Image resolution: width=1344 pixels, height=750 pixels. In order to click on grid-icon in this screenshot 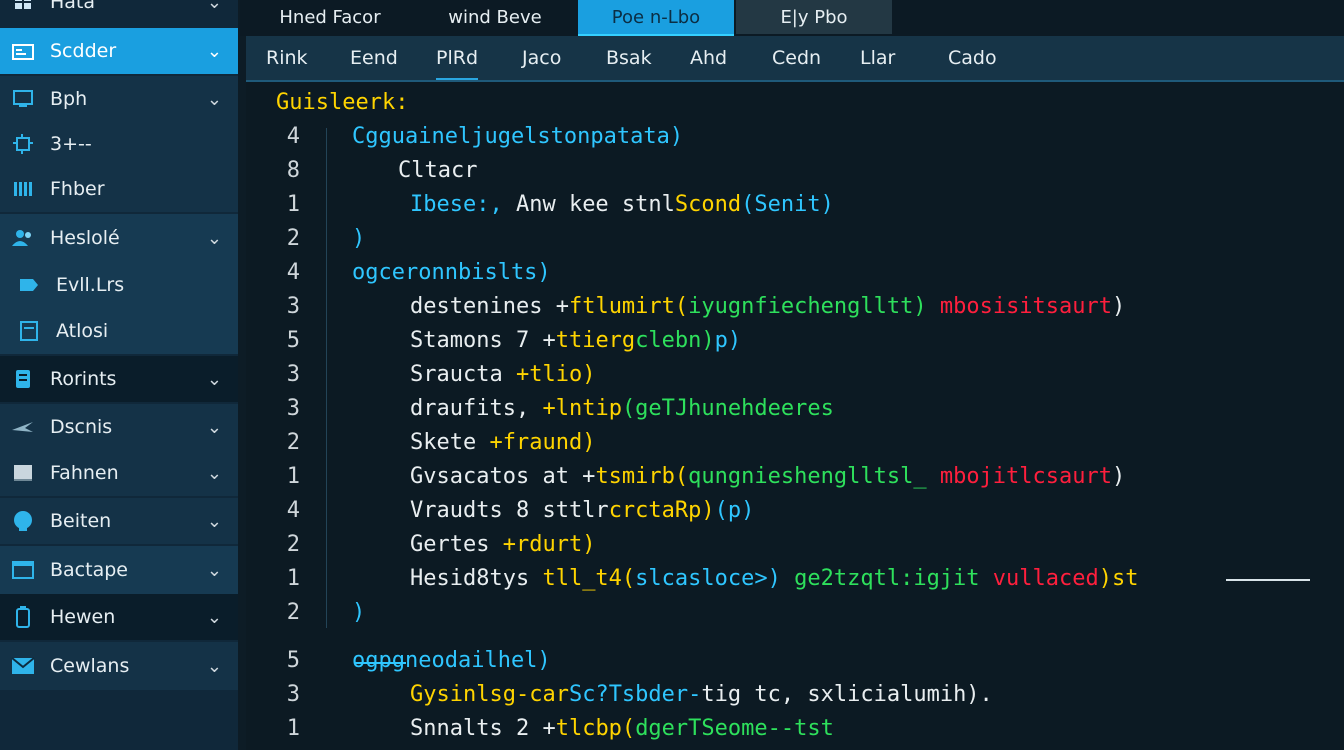, I will do `click(23, 6)`.